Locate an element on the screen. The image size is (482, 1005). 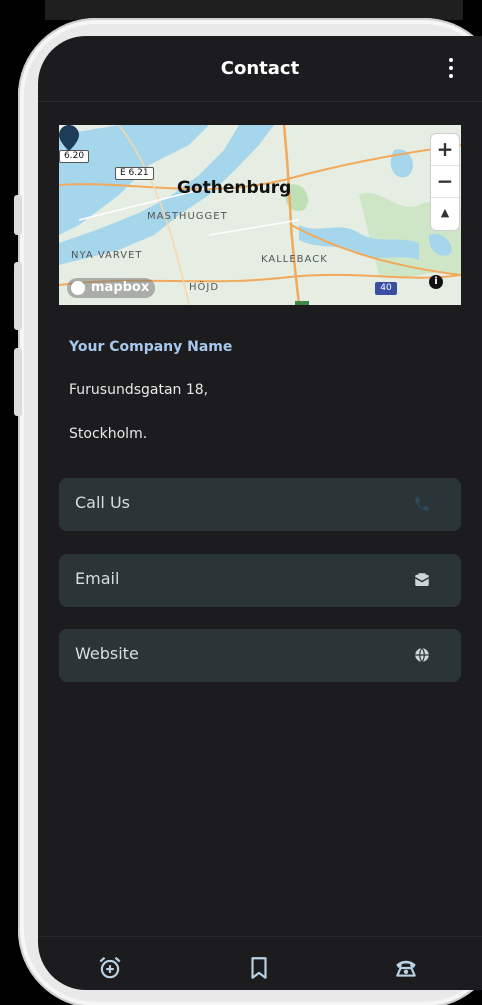
more-vert-icon is located at coordinates (451, 69).